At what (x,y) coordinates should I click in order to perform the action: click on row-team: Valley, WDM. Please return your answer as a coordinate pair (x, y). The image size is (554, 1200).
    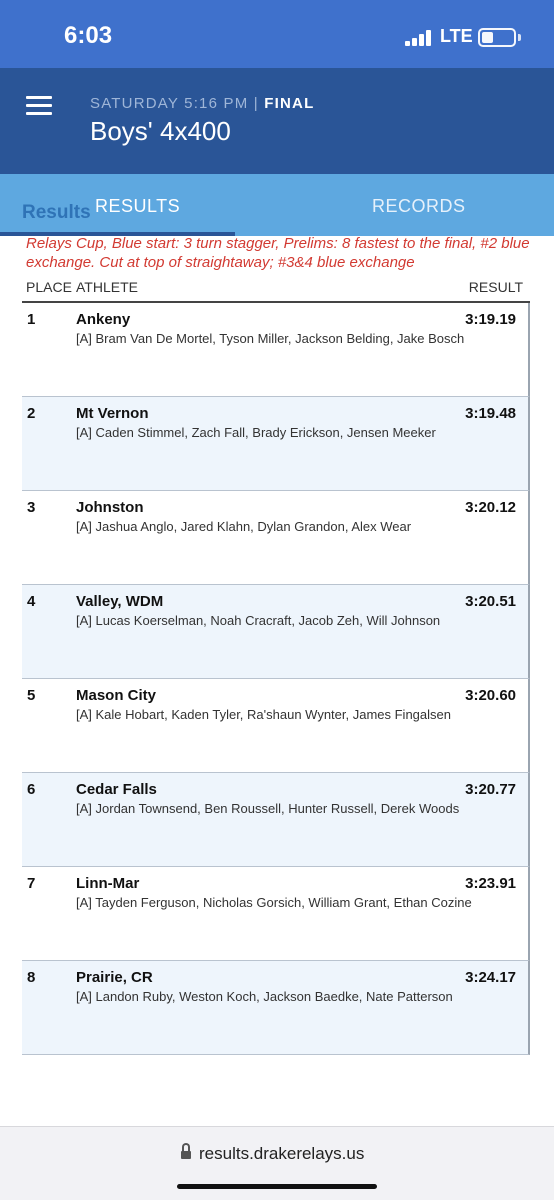
    Looking at the image, I should click on (119, 601).